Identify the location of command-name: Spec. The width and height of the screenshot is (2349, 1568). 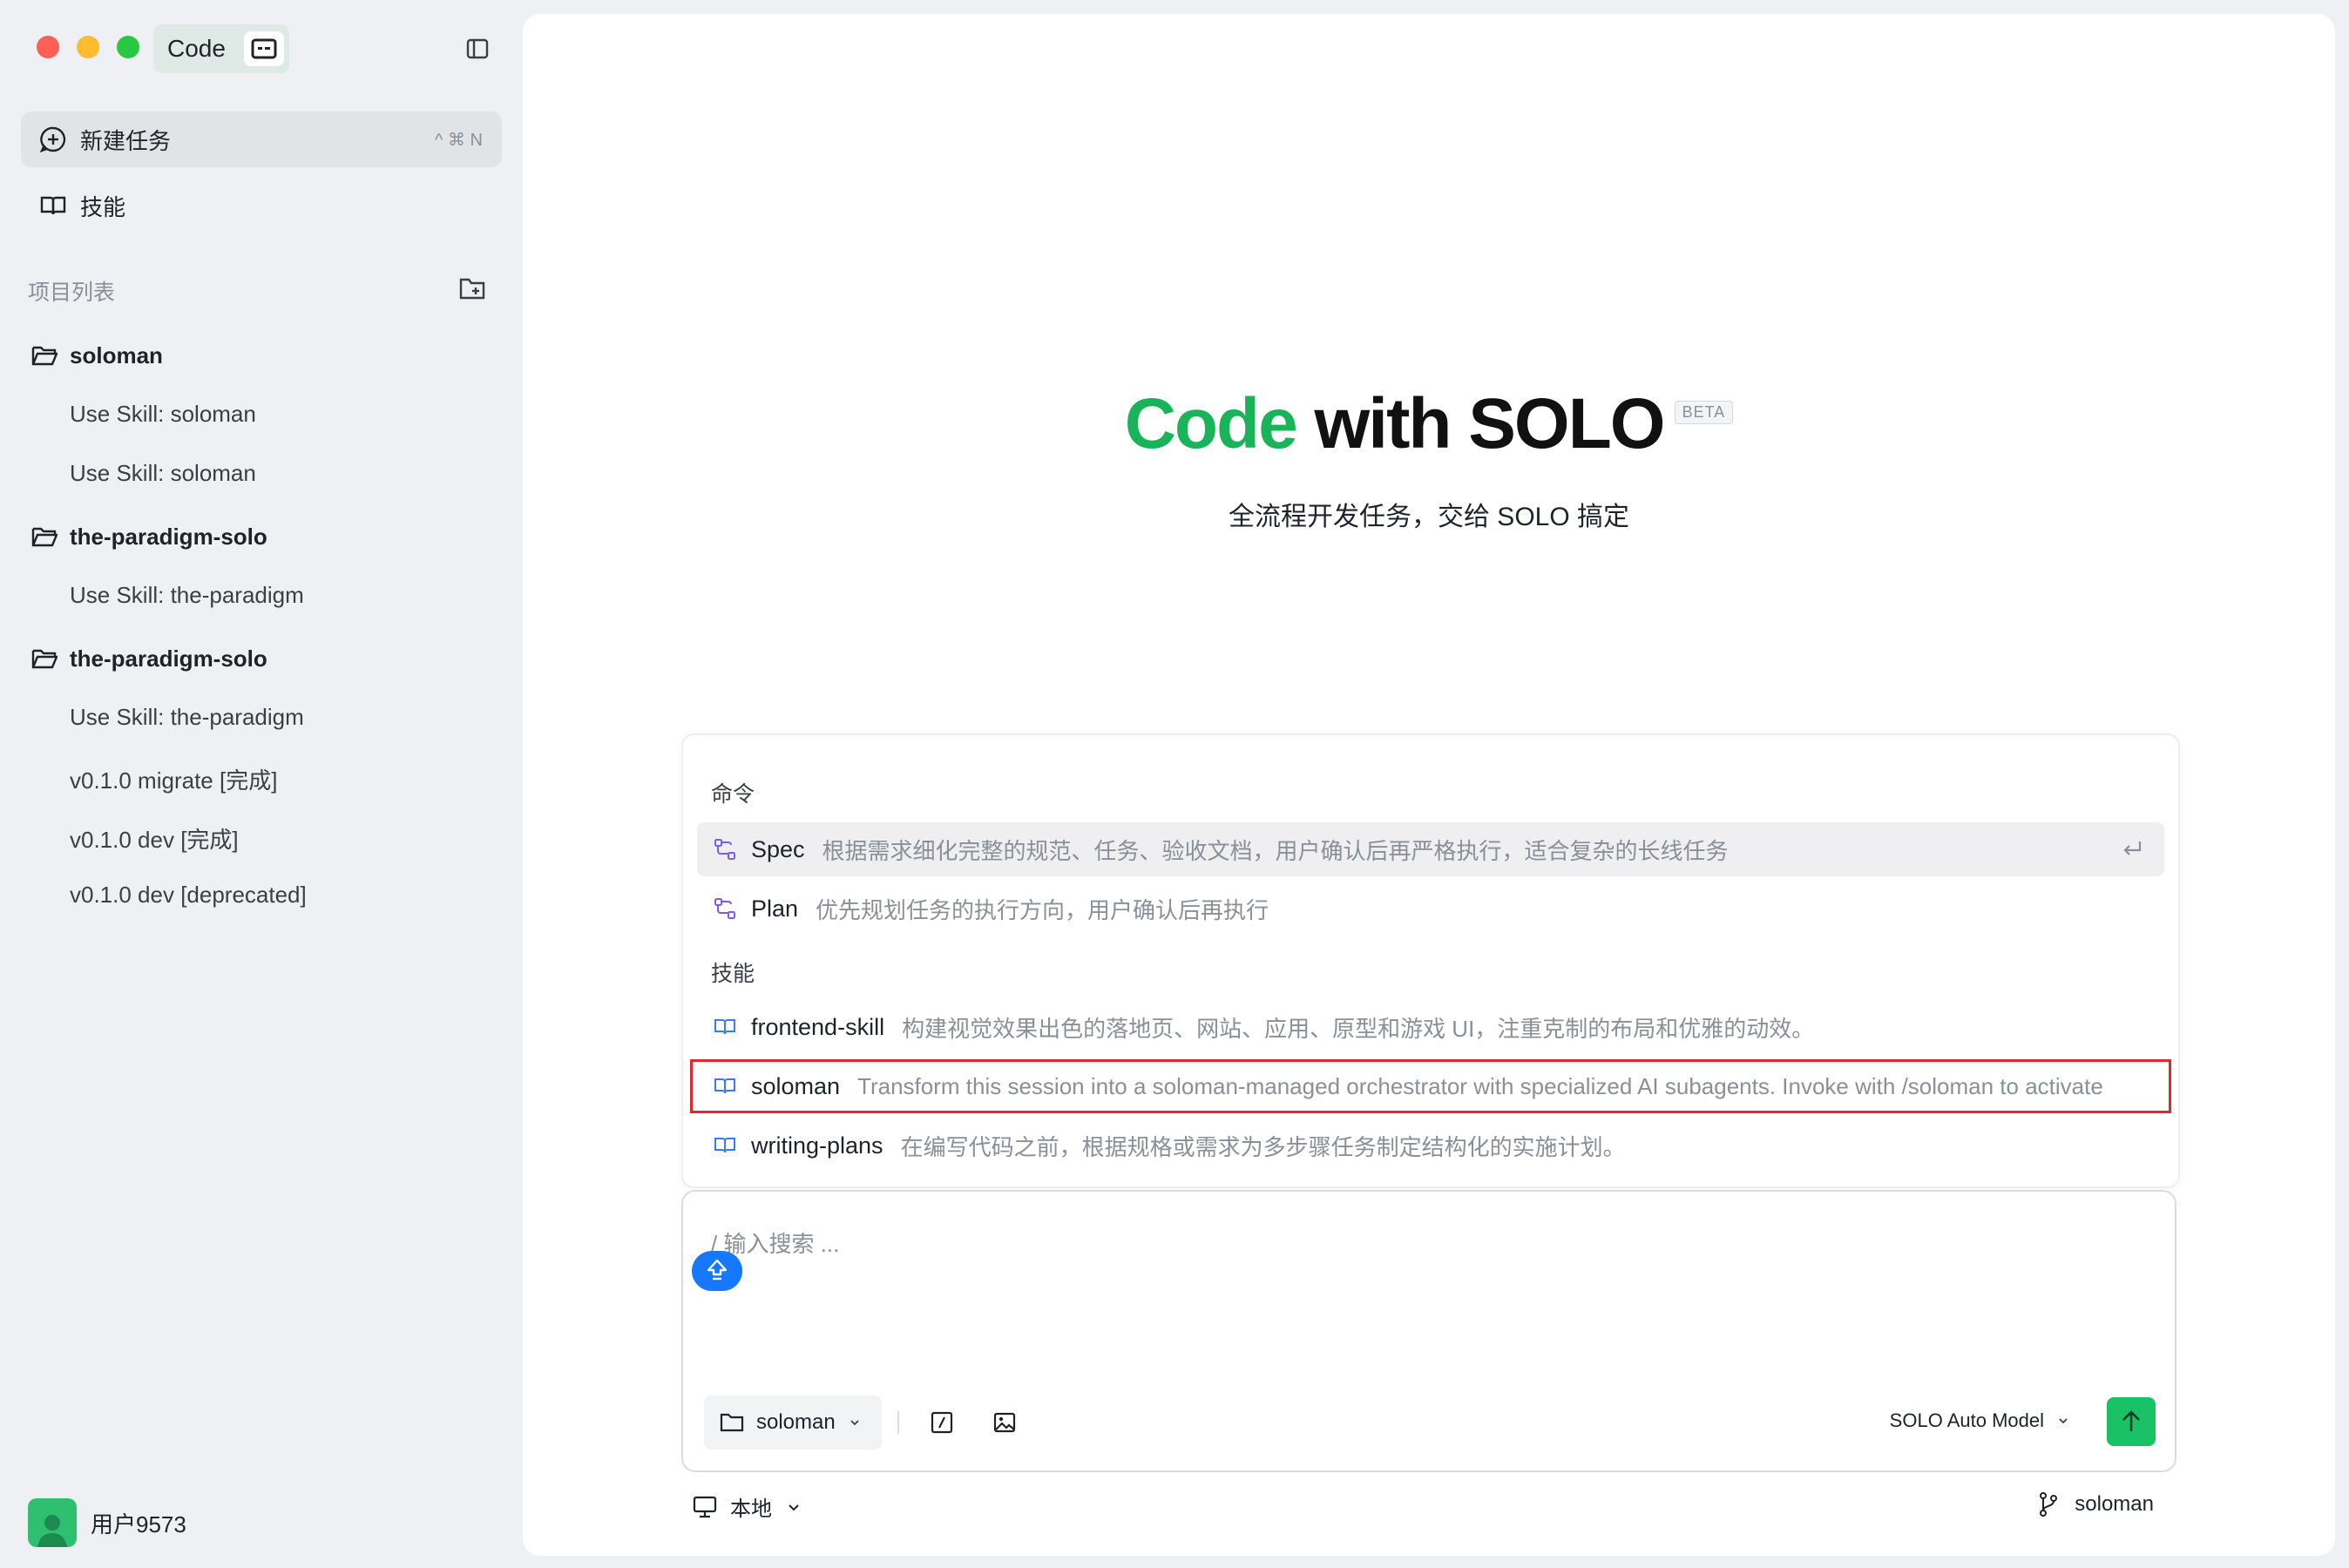
(778, 849).